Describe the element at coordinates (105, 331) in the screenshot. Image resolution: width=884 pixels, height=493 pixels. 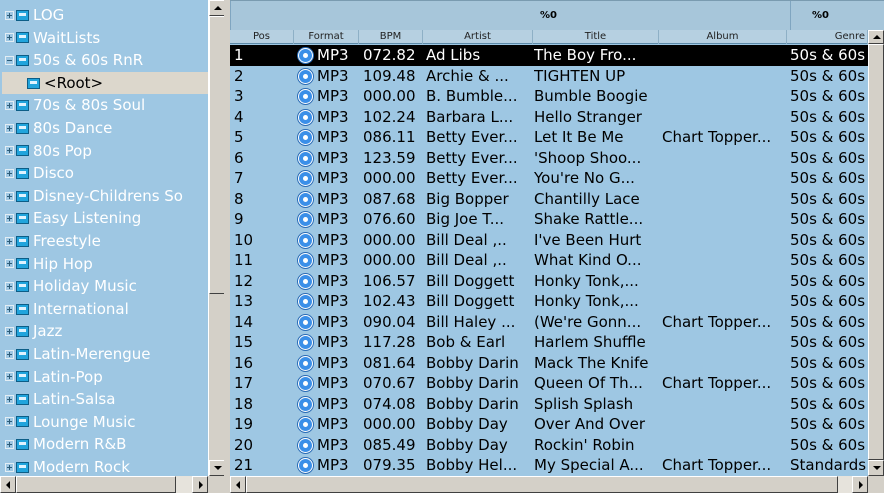
I see `tree-node: Jazz` at that location.